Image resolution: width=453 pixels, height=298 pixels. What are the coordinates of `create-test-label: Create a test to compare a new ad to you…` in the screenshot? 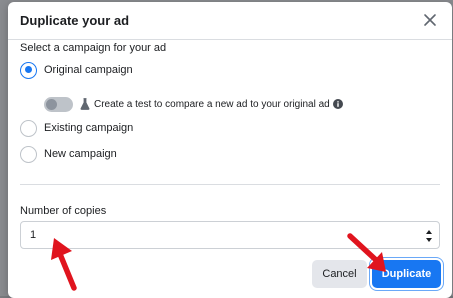 It's located at (212, 104).